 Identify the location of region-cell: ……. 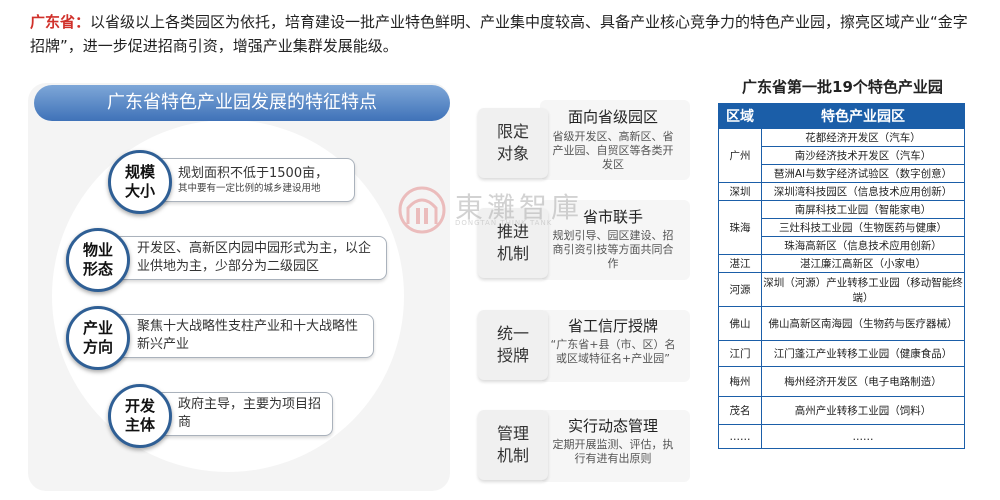
(740, 436).